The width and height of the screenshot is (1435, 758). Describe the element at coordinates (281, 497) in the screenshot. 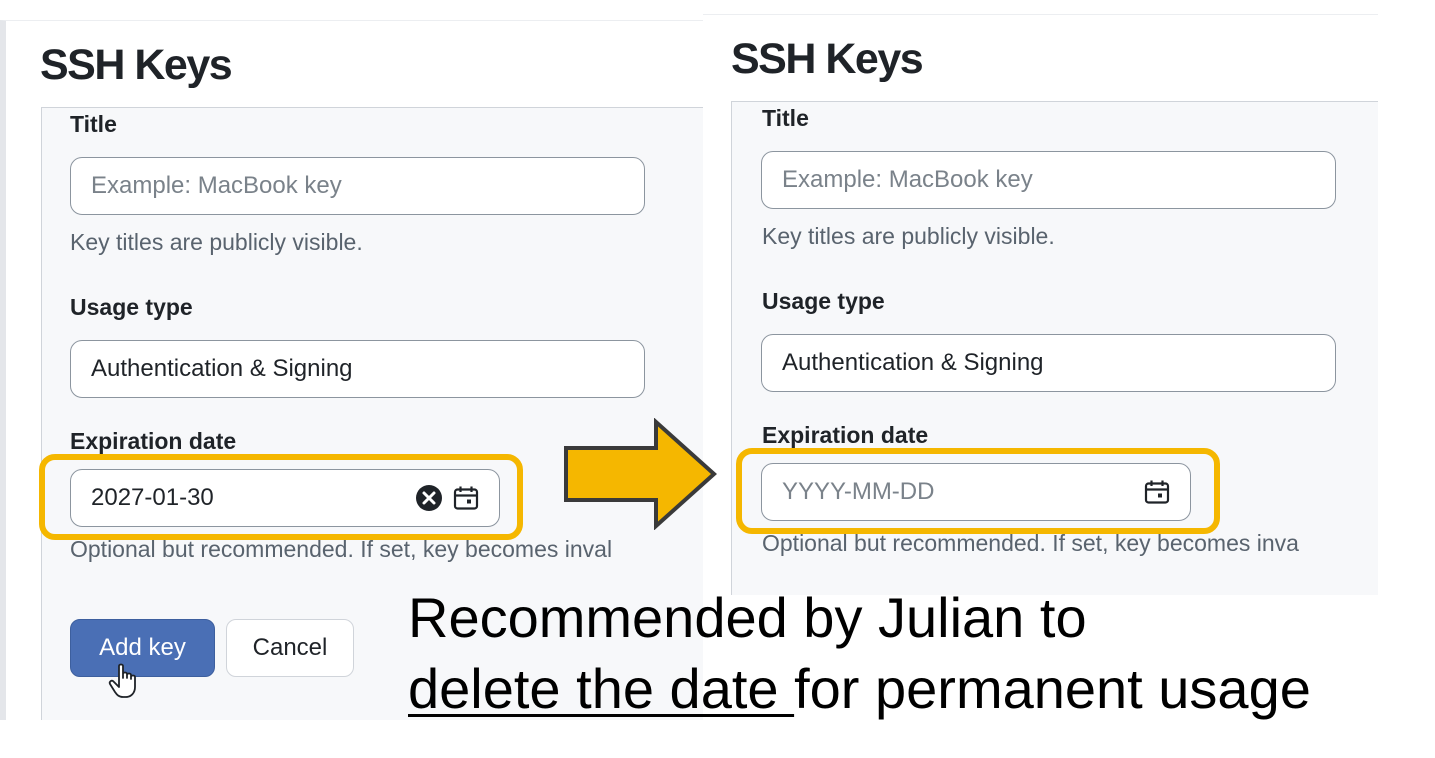

I see `expiration-highlight-before` at that location.